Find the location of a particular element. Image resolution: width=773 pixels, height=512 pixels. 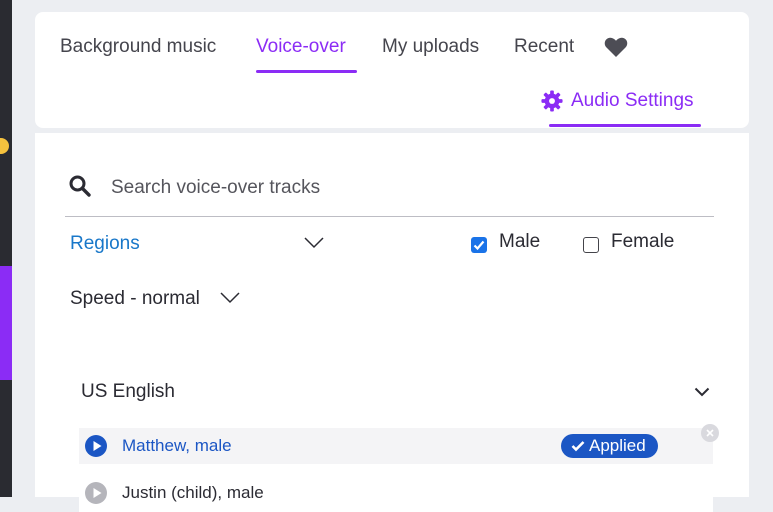

track-row: Justin (child), male is located at coordinates (396, 494).